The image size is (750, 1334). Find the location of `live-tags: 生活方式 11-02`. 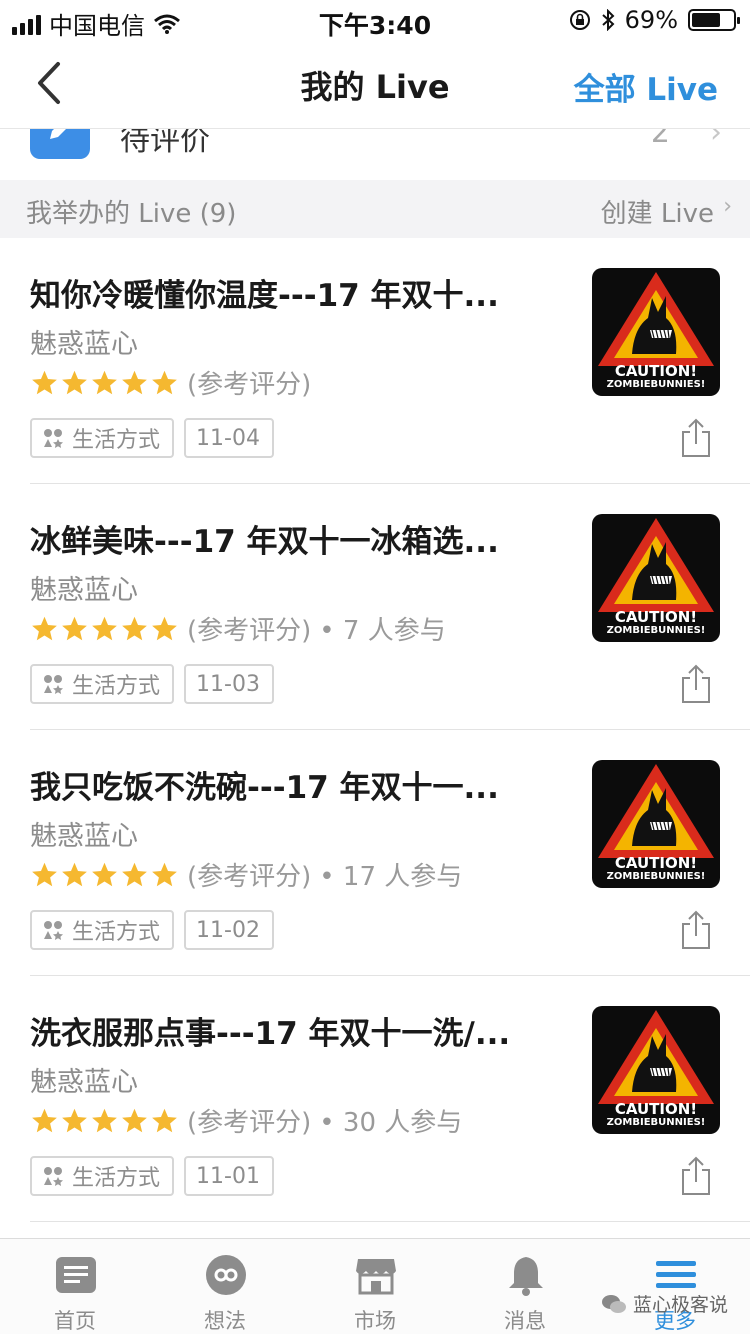

live-tags: 生活方式 11-02 is located at coordinates (152, 930).